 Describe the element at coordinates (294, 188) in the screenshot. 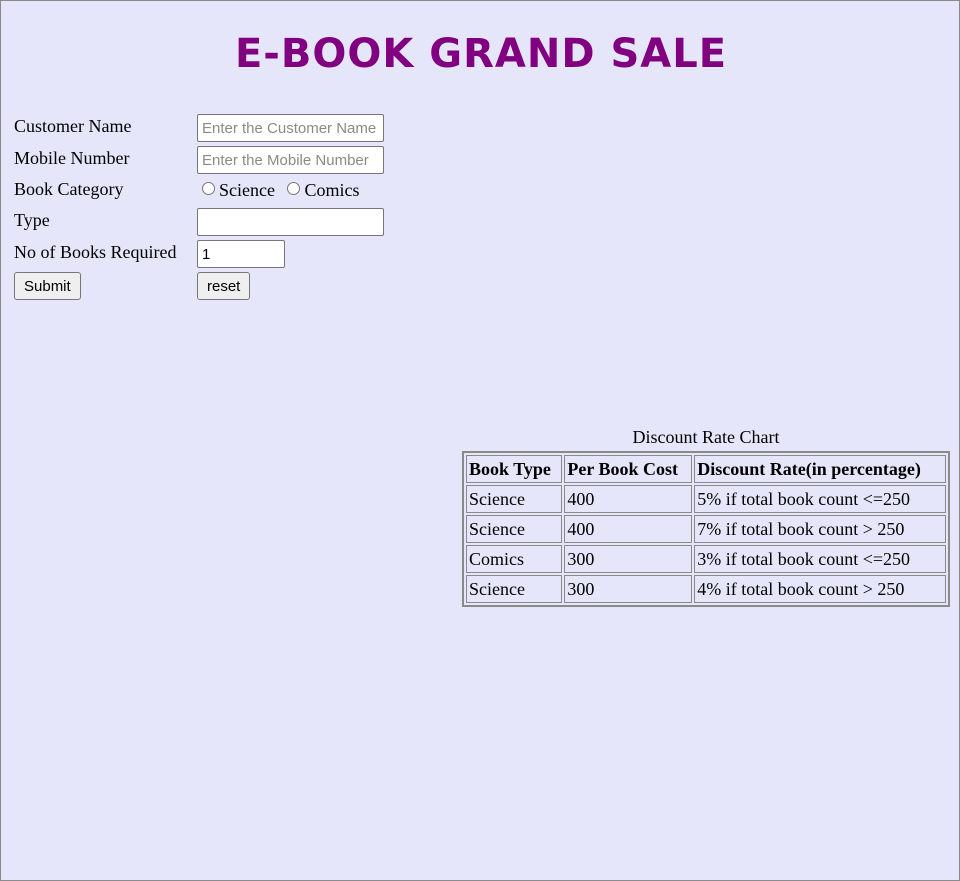

I see `comics-radio` at that location.